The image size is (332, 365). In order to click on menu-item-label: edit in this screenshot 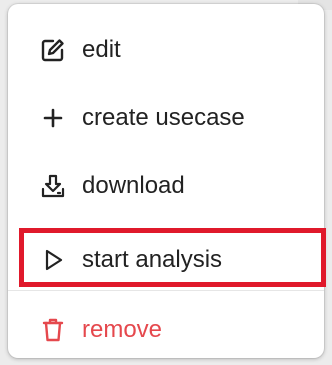, I will do `click(101, 49)`.